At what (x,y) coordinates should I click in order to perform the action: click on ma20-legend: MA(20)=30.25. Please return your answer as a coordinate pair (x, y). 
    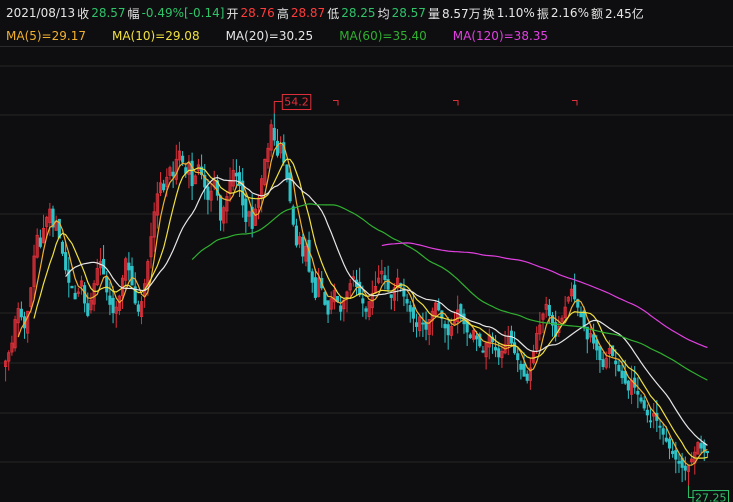
    Looking at the image, I should click on (269, 36).